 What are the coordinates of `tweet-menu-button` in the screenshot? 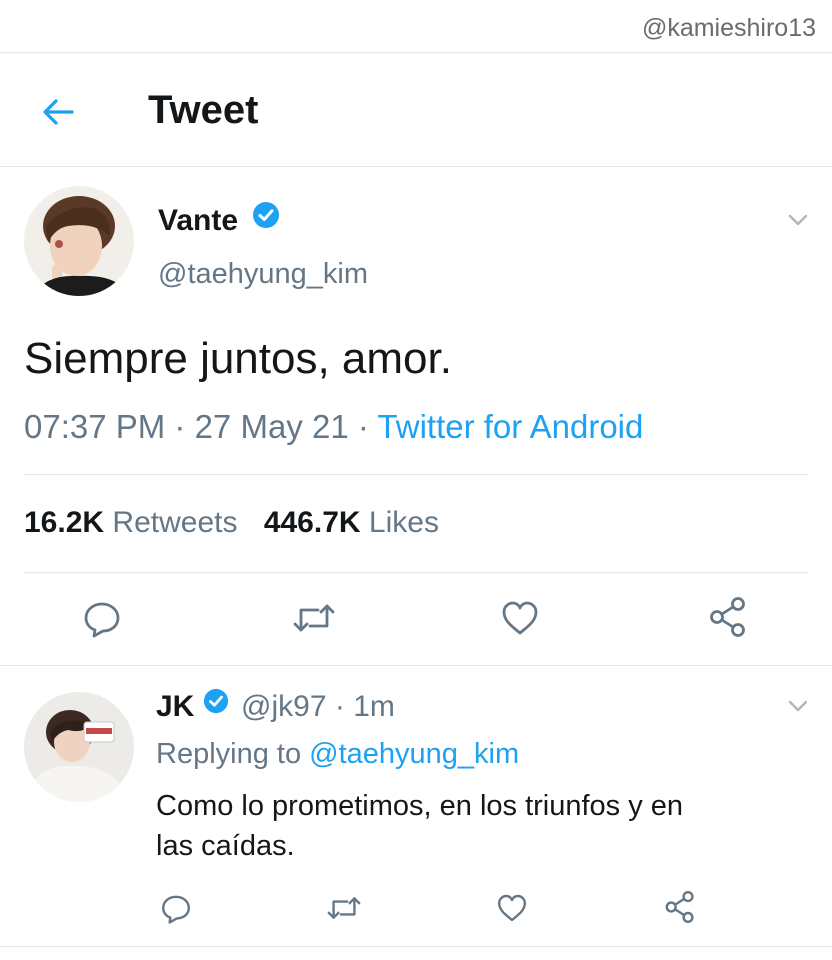 It's located at (798, 220).